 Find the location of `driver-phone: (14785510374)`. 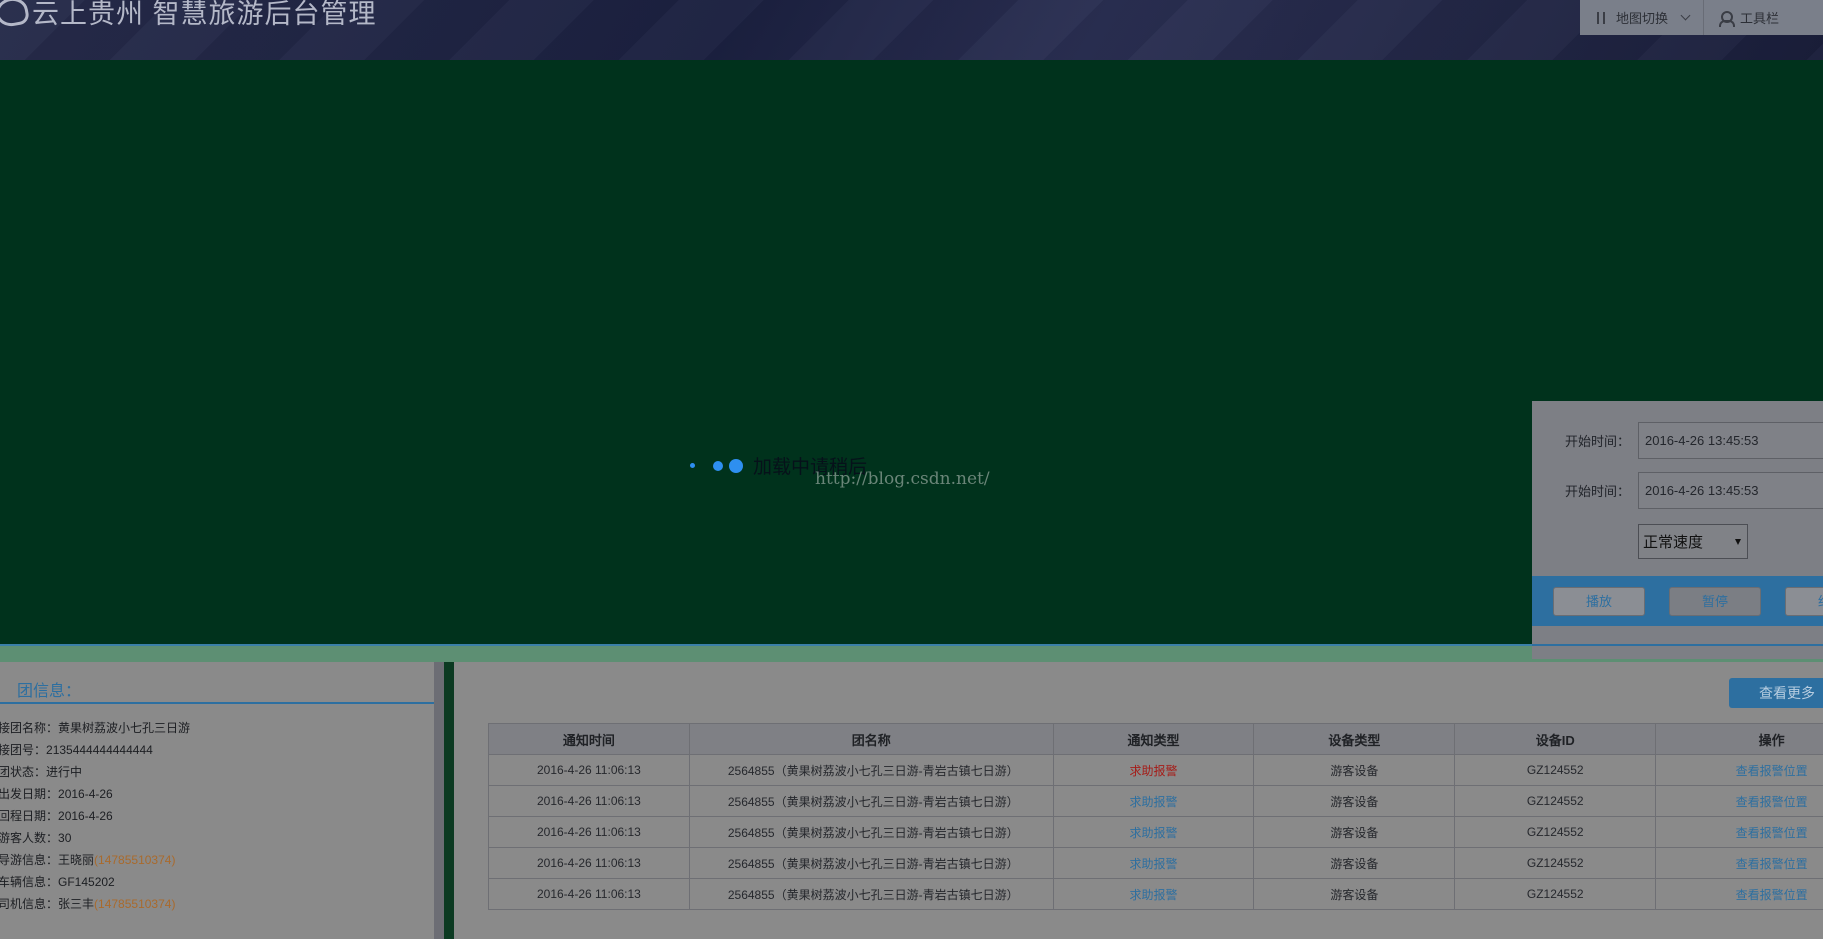

driver-phone: (14785510374) is located at coordinates (135, 904).